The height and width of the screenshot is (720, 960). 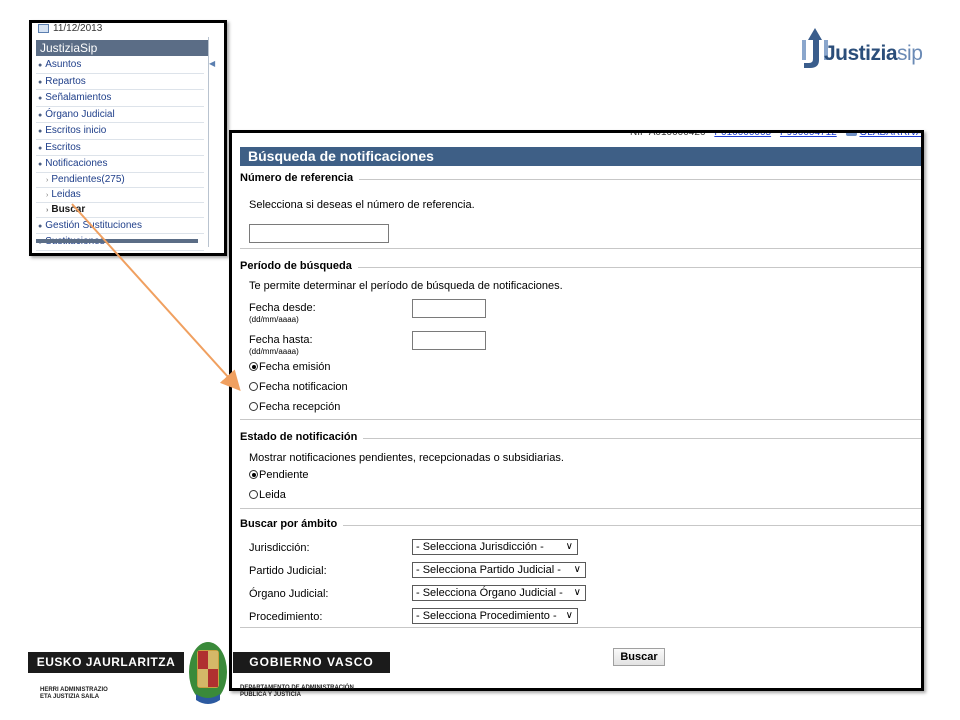 I want to click on procedimiento-select: - Selecciona Procedimiento - ∨, so click(x=495, y=616).